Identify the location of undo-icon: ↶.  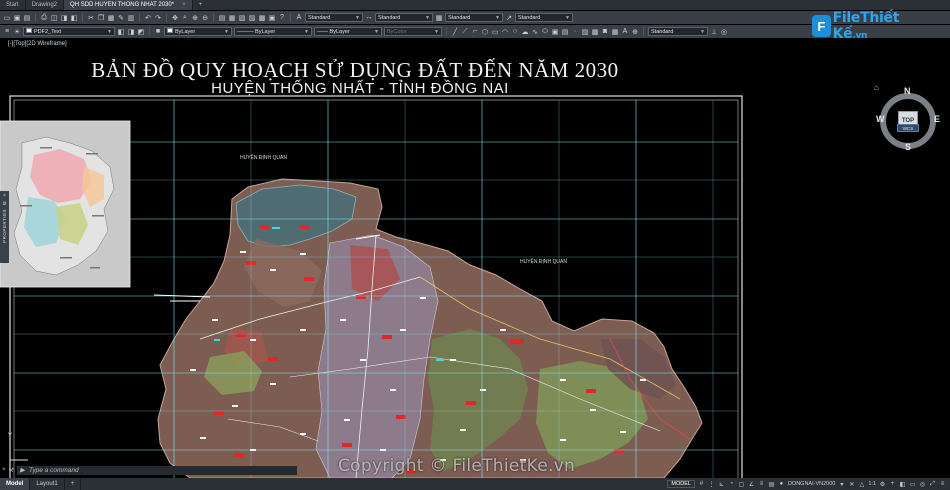
(148, 18).